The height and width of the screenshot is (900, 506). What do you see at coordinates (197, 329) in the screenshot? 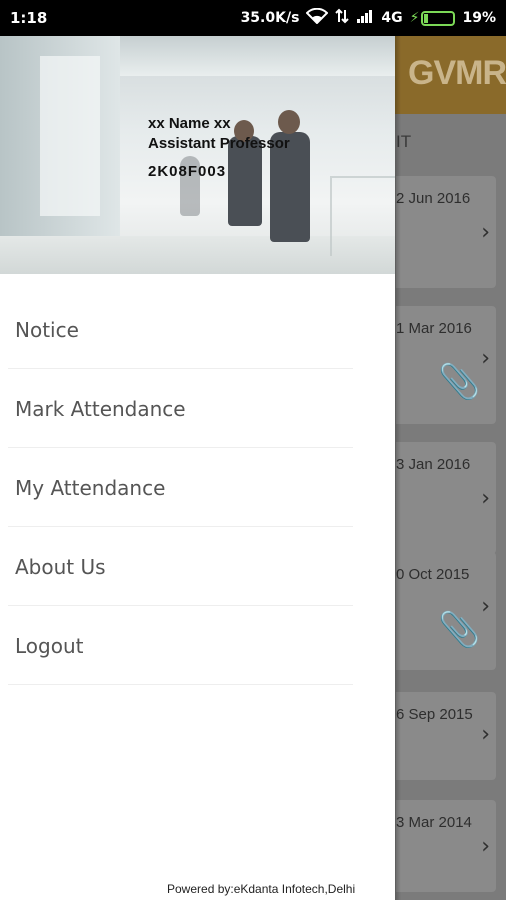
I see `menu-item-notice: Notice` at bounding box center [197, 329].